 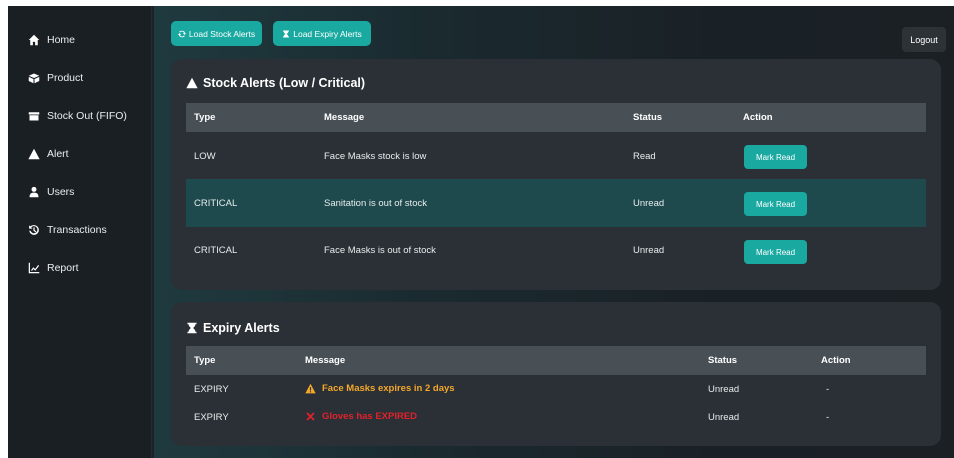 What do you see at coordinates (77, 230) in the screenshot?
I see `sidebar-item-label: Transactions` at bounding box center [77, 230].